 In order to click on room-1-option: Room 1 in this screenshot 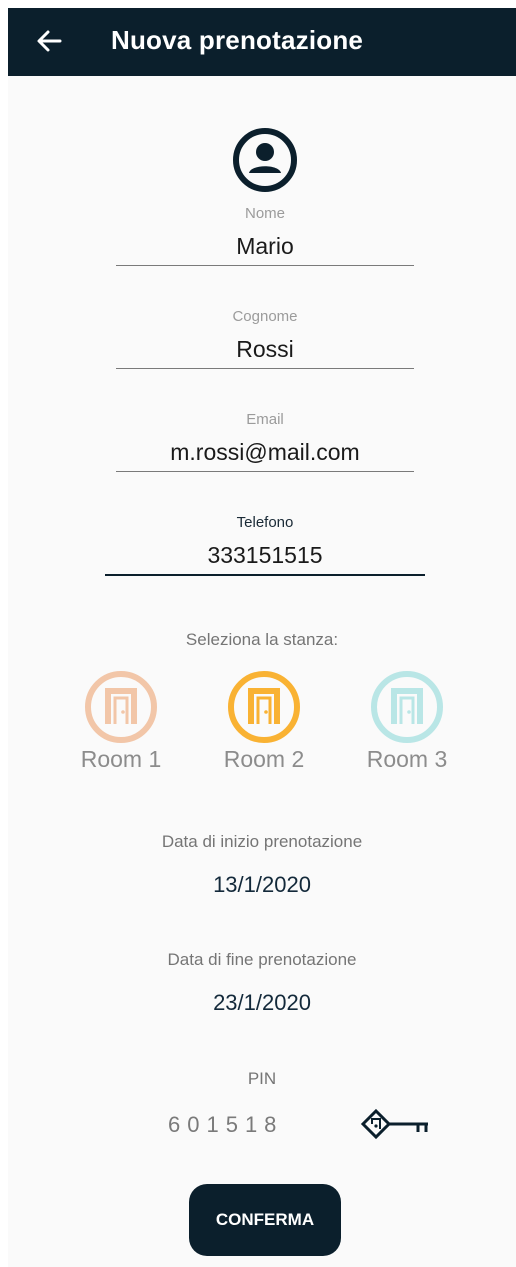, I will do `click(121, 721)`.